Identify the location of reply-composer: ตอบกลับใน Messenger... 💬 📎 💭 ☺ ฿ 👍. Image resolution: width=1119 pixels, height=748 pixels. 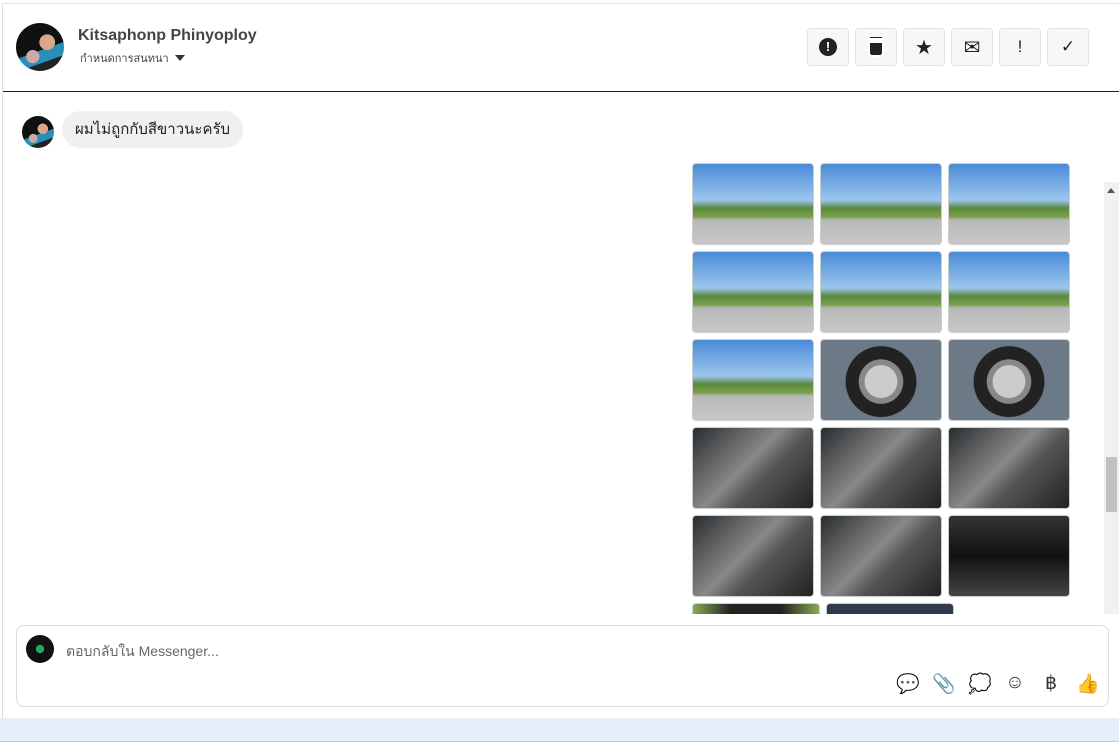
(562, 666).